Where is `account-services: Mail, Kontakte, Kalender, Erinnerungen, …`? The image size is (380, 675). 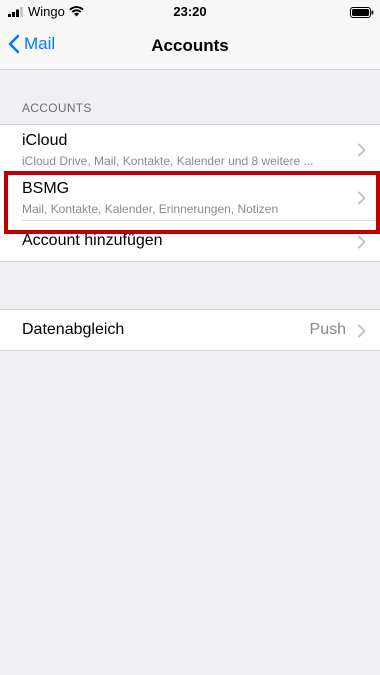
account-services: Mail, Kontakte, Kalender, Erinnerungen, … is located at coordinates (150, 209).